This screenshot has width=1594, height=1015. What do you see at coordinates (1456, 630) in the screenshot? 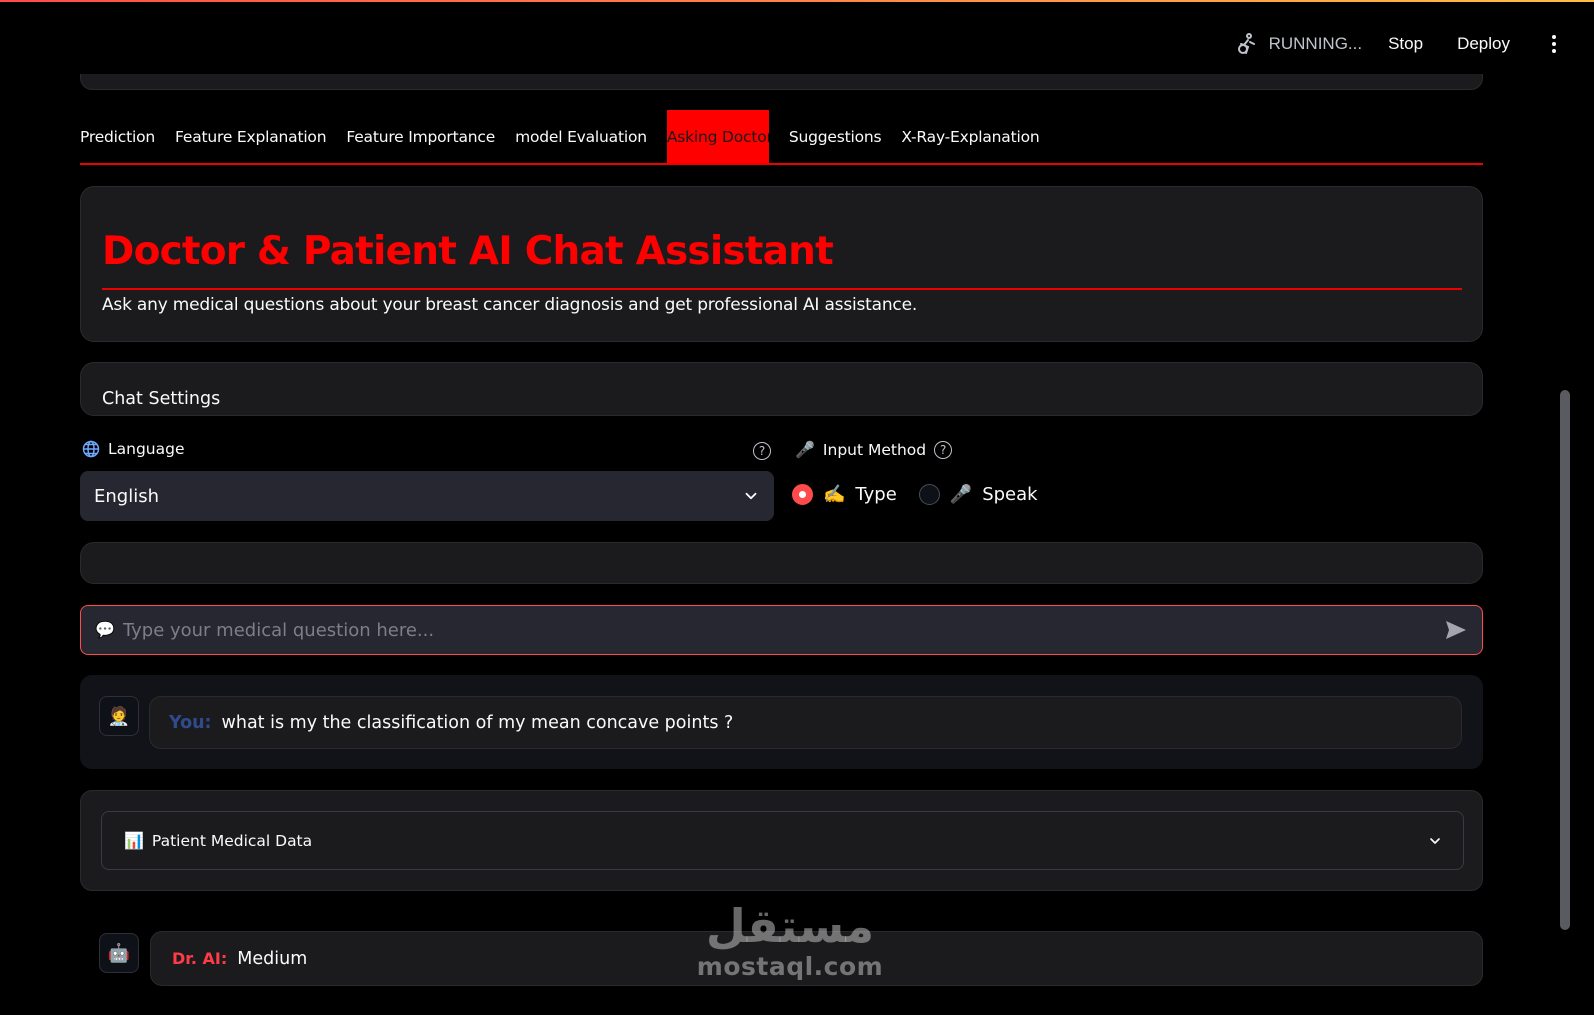
I see `send-icon` at bounding box center [1456, 630].